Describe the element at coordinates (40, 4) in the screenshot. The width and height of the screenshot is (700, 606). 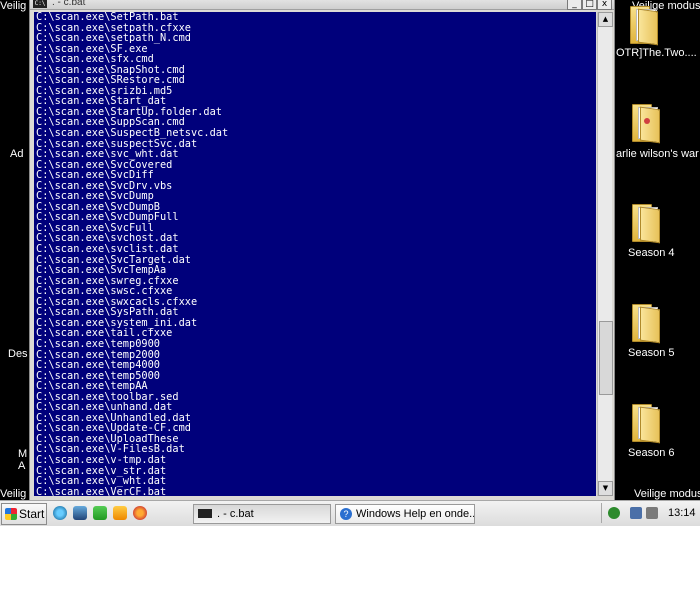
I see `console-icon: C:\` at that location.